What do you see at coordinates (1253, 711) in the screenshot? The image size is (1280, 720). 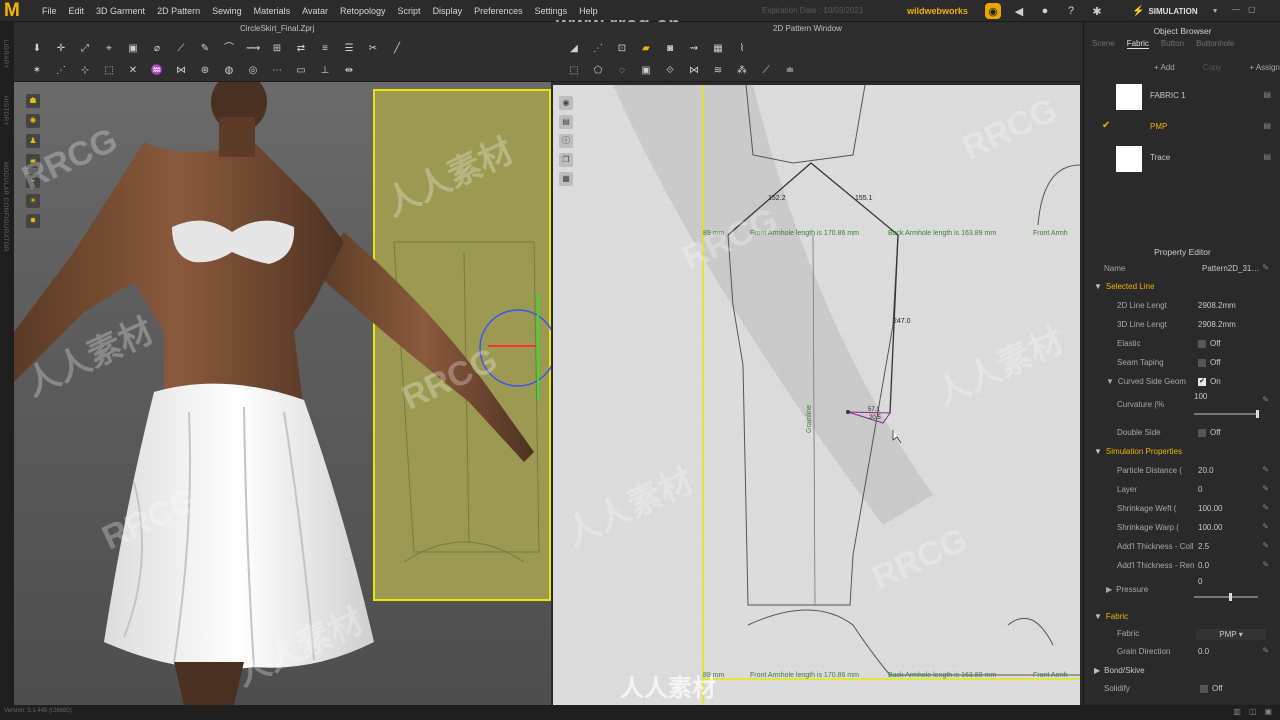 I see `split-view-icon: ◫` at bounding box center [1253, 711].